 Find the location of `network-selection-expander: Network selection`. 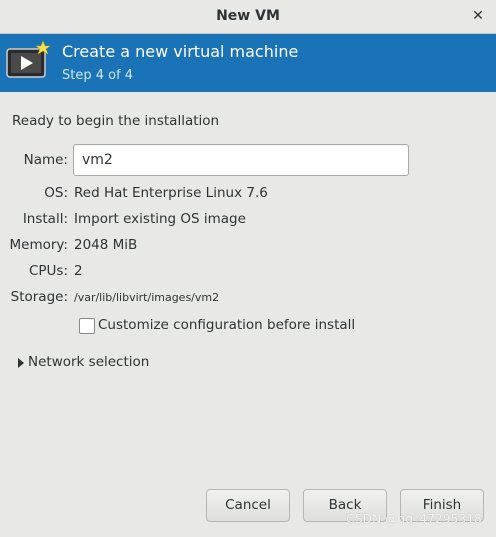

network-selection-expander: Network selection is located at coordinates (88, 362).